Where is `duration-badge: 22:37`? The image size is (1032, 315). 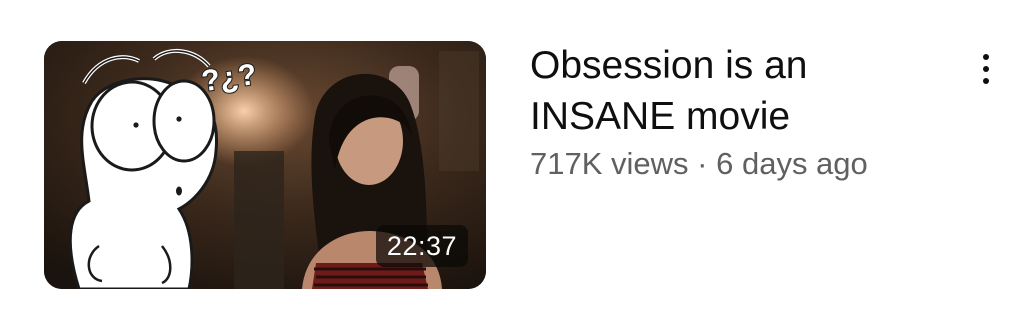 duration-badge: 22:37 is located at coordinates (421, 246).